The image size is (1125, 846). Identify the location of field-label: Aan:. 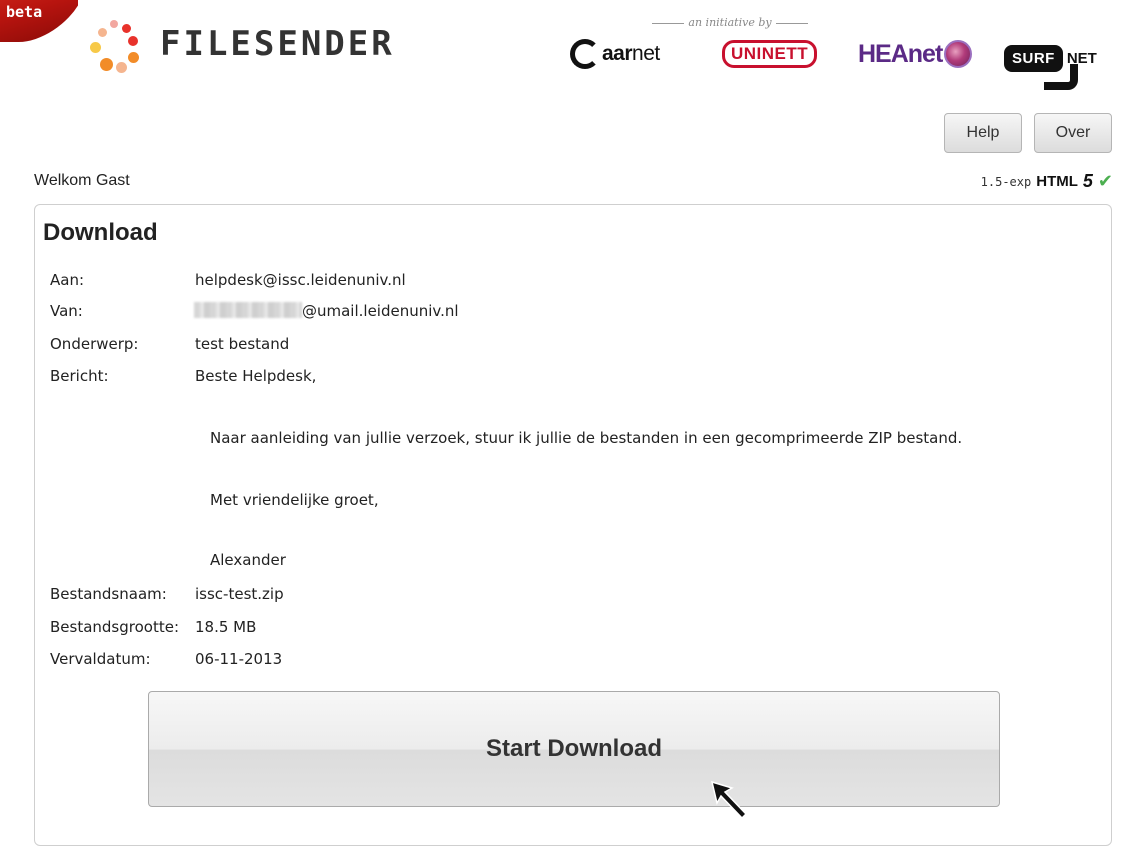
(67, 280).